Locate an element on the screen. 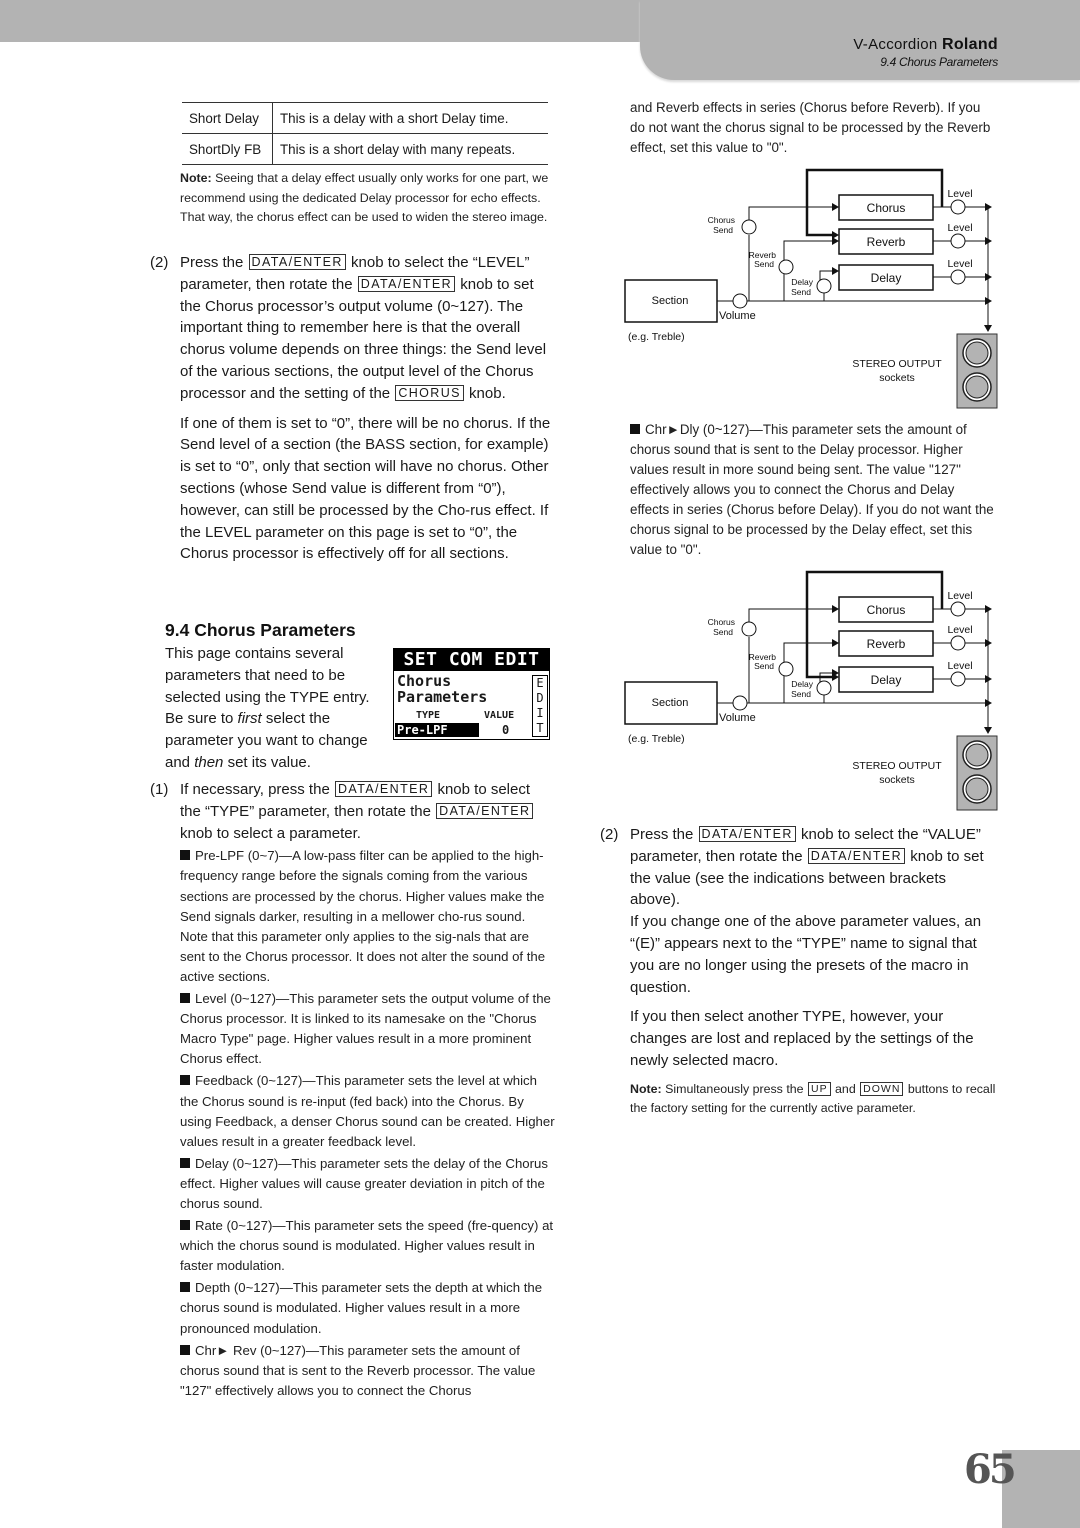 This screenshot has height=1528, width=1080. note-label: Note: is located at coordinates (196, 178).